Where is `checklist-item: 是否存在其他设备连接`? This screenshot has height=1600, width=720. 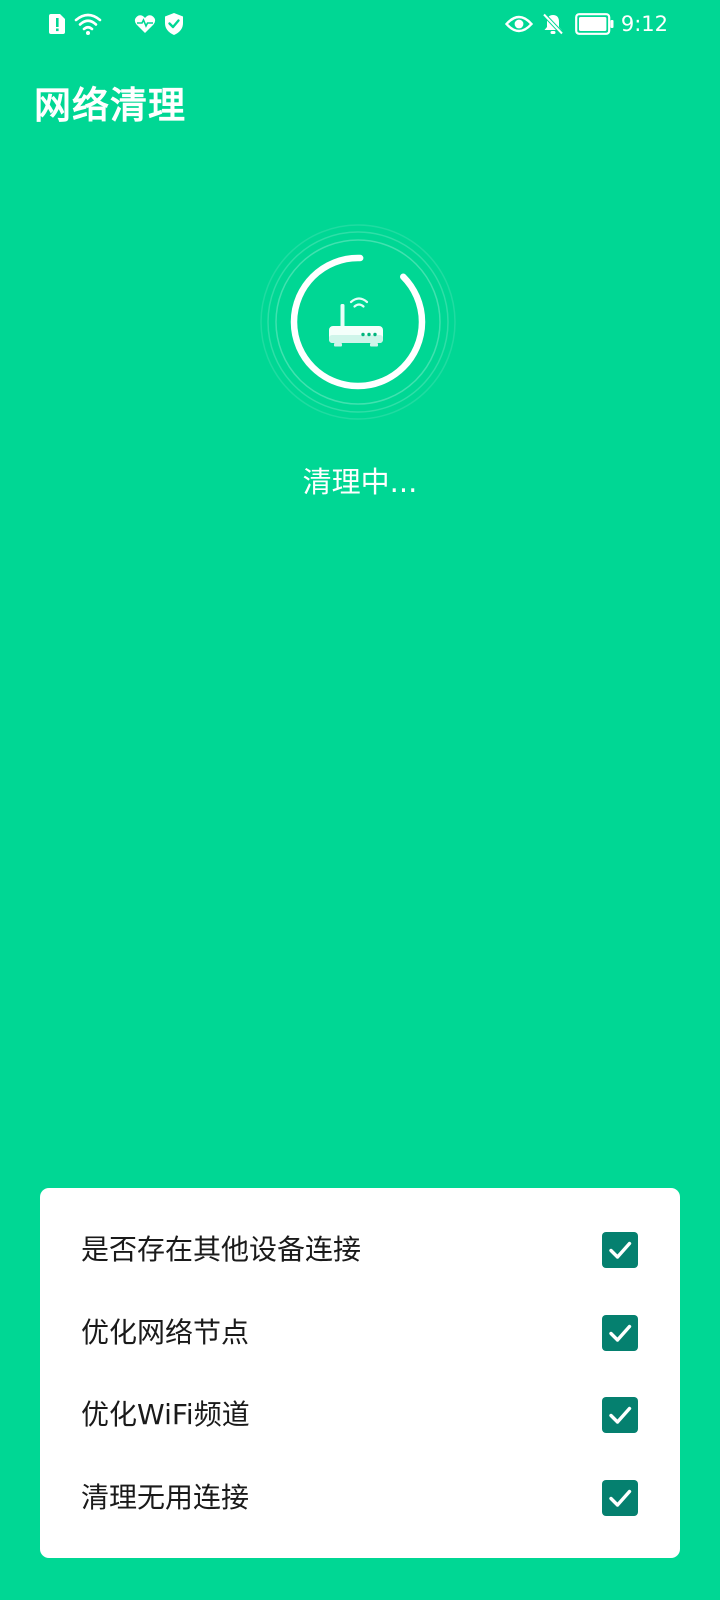
checklist-item: 是否存在其他设备连接 is located at coordinates (360, 1250).